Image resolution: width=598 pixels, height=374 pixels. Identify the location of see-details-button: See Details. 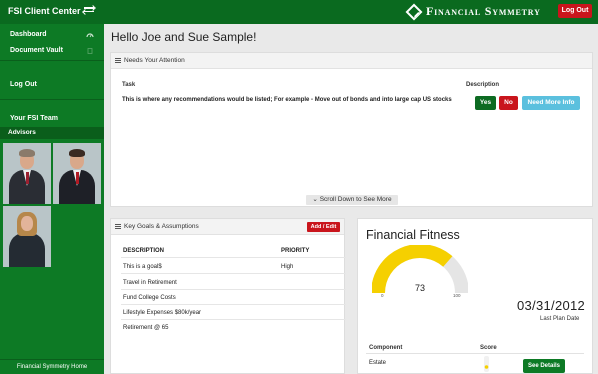
(544, 366).